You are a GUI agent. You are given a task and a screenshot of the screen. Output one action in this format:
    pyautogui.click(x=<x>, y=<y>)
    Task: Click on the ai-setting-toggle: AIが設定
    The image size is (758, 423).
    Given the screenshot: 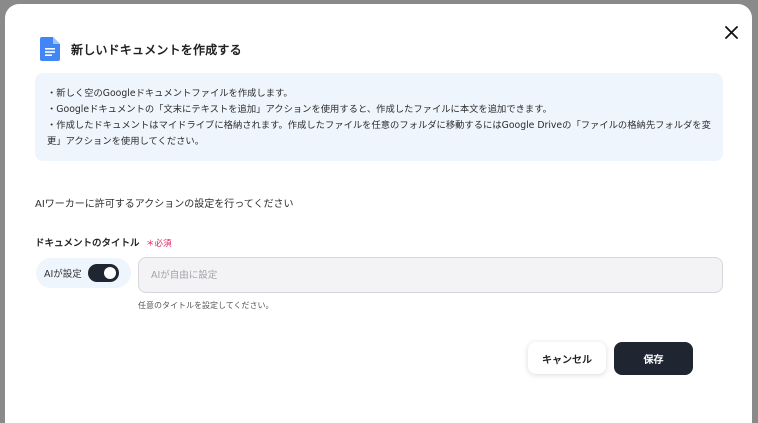 What is the action you would take?
    pyautogui.click(x=83, y=273)
    